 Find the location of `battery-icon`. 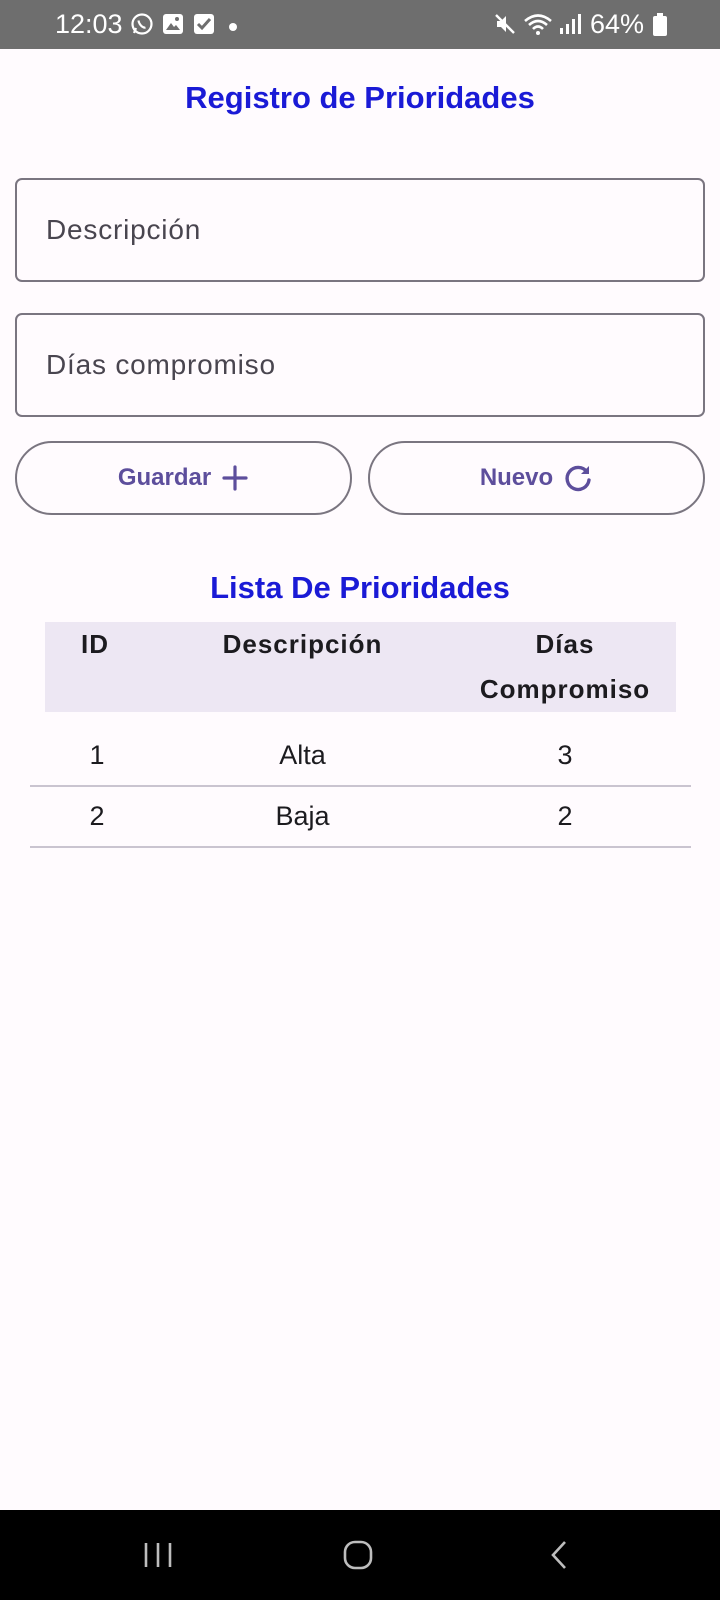

battery-icon is located at coordinates (660, 27).